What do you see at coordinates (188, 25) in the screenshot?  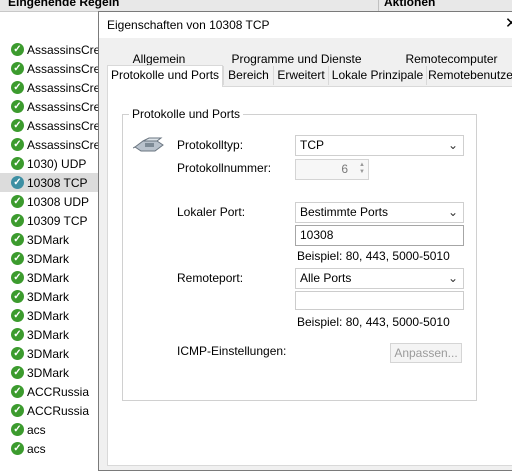 I see `dialog-title: Eigenschaften von 10308 TCP` at bounding box center [188, 25].